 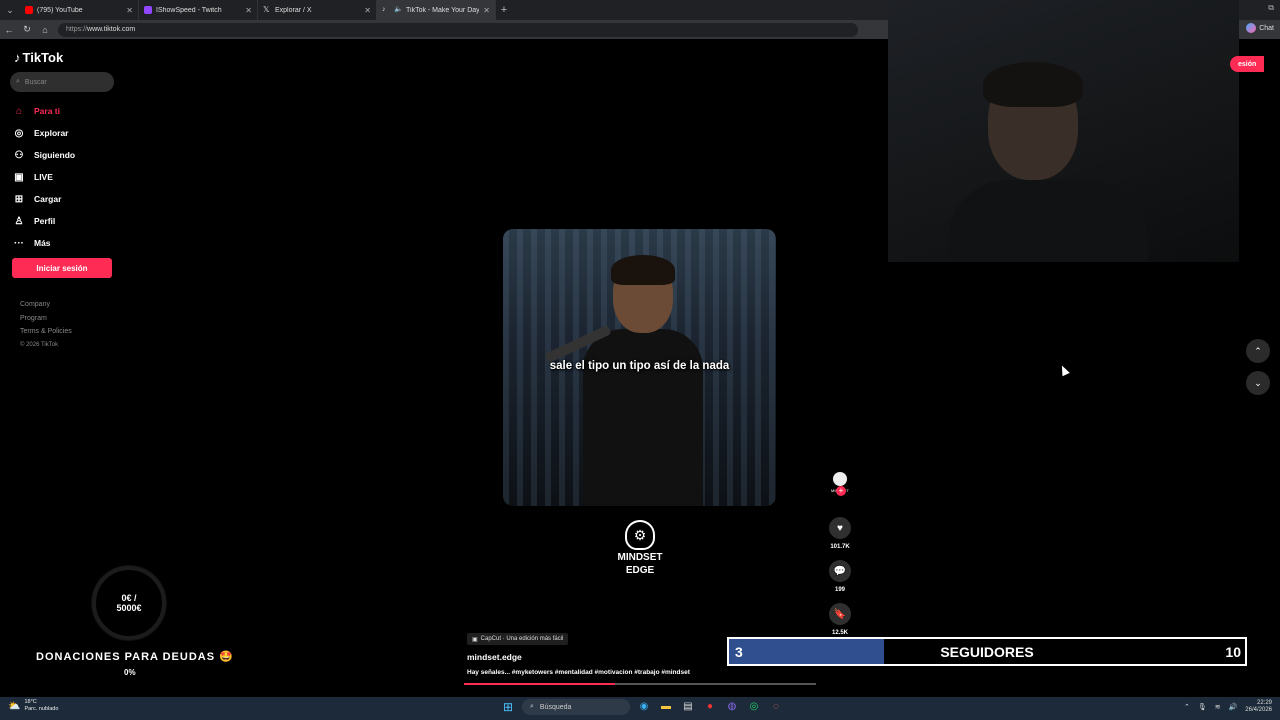 What do you see at coordinates (504, 10) in the screenshot?
I see `new-tab-button: +` at bounding box center [504, 10].